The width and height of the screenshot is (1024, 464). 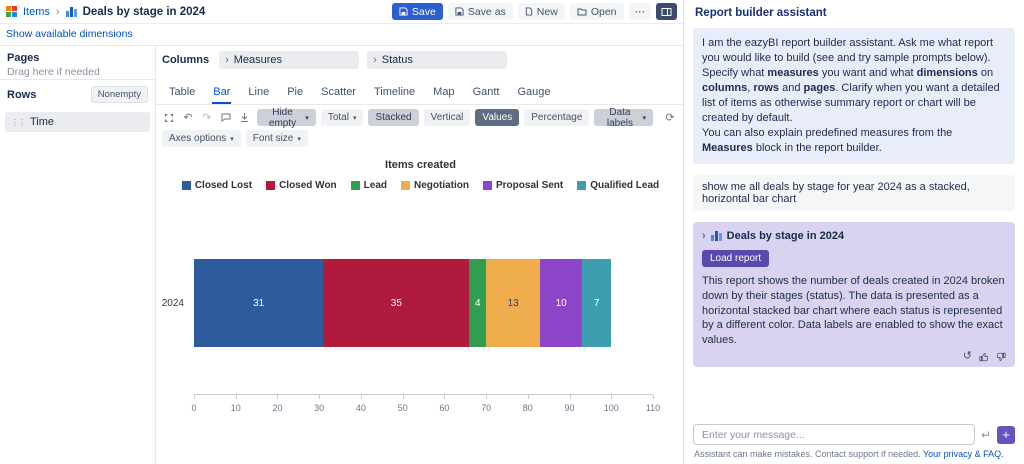 What do you see at coordinates (984, 357) in the screenshot?
I see `thumbs-up-icon` at bounding box center [984, 357].